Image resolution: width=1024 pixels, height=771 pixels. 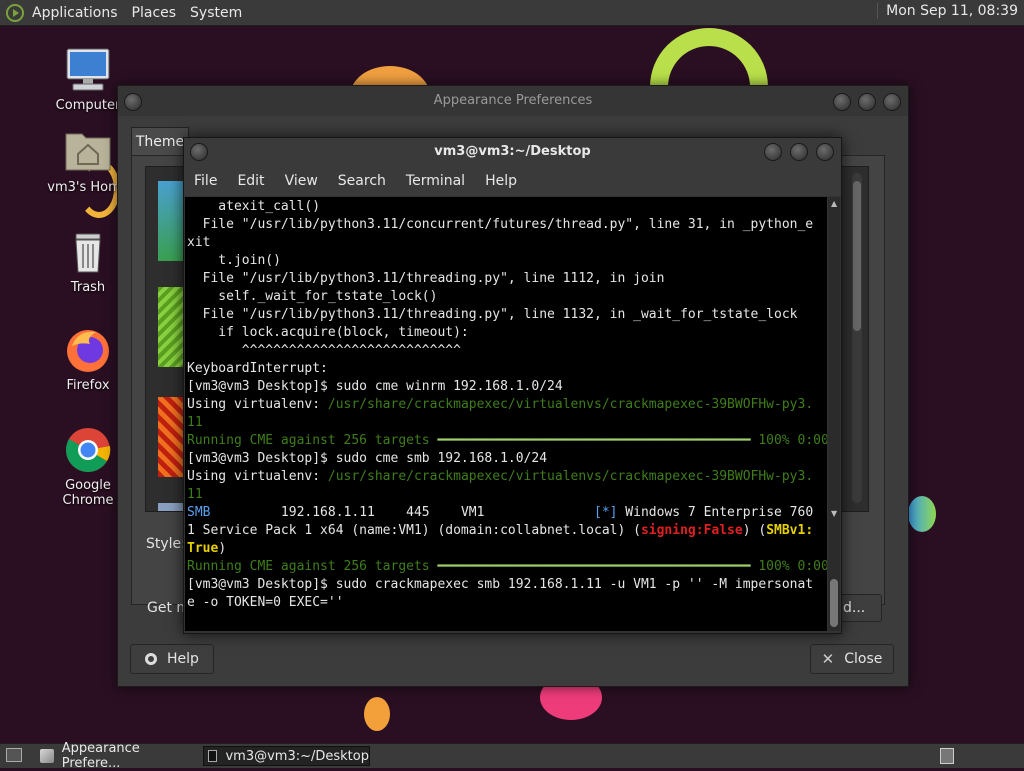 I want to click on menu-search: Search, so click(x=362, y=181).